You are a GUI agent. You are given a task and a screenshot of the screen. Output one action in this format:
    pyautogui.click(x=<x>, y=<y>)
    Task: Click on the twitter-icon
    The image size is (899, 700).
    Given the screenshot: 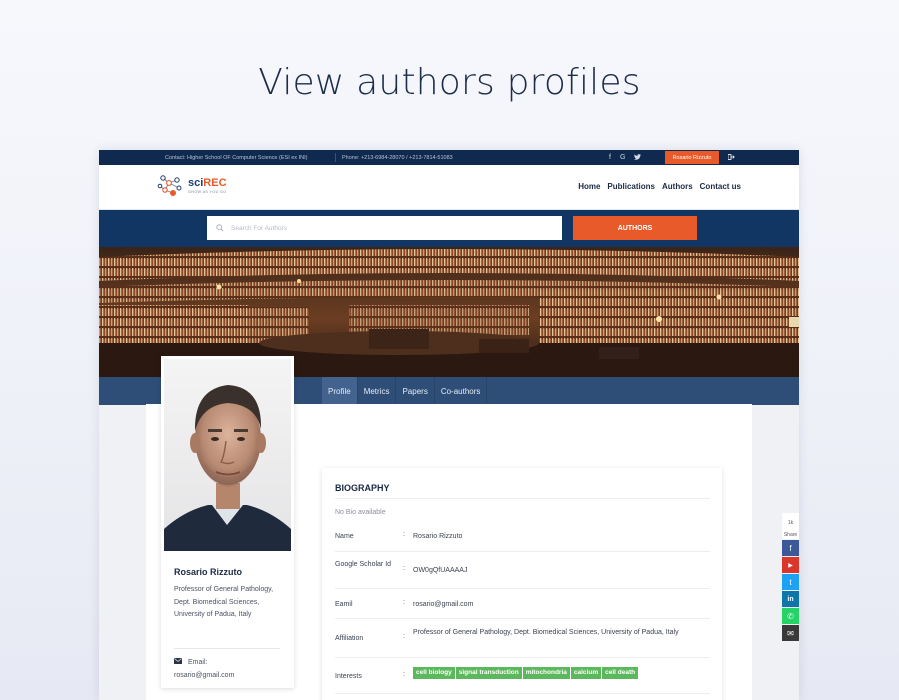 What is the action you would take?
    pyautogui.click(x=638, y=157)
    